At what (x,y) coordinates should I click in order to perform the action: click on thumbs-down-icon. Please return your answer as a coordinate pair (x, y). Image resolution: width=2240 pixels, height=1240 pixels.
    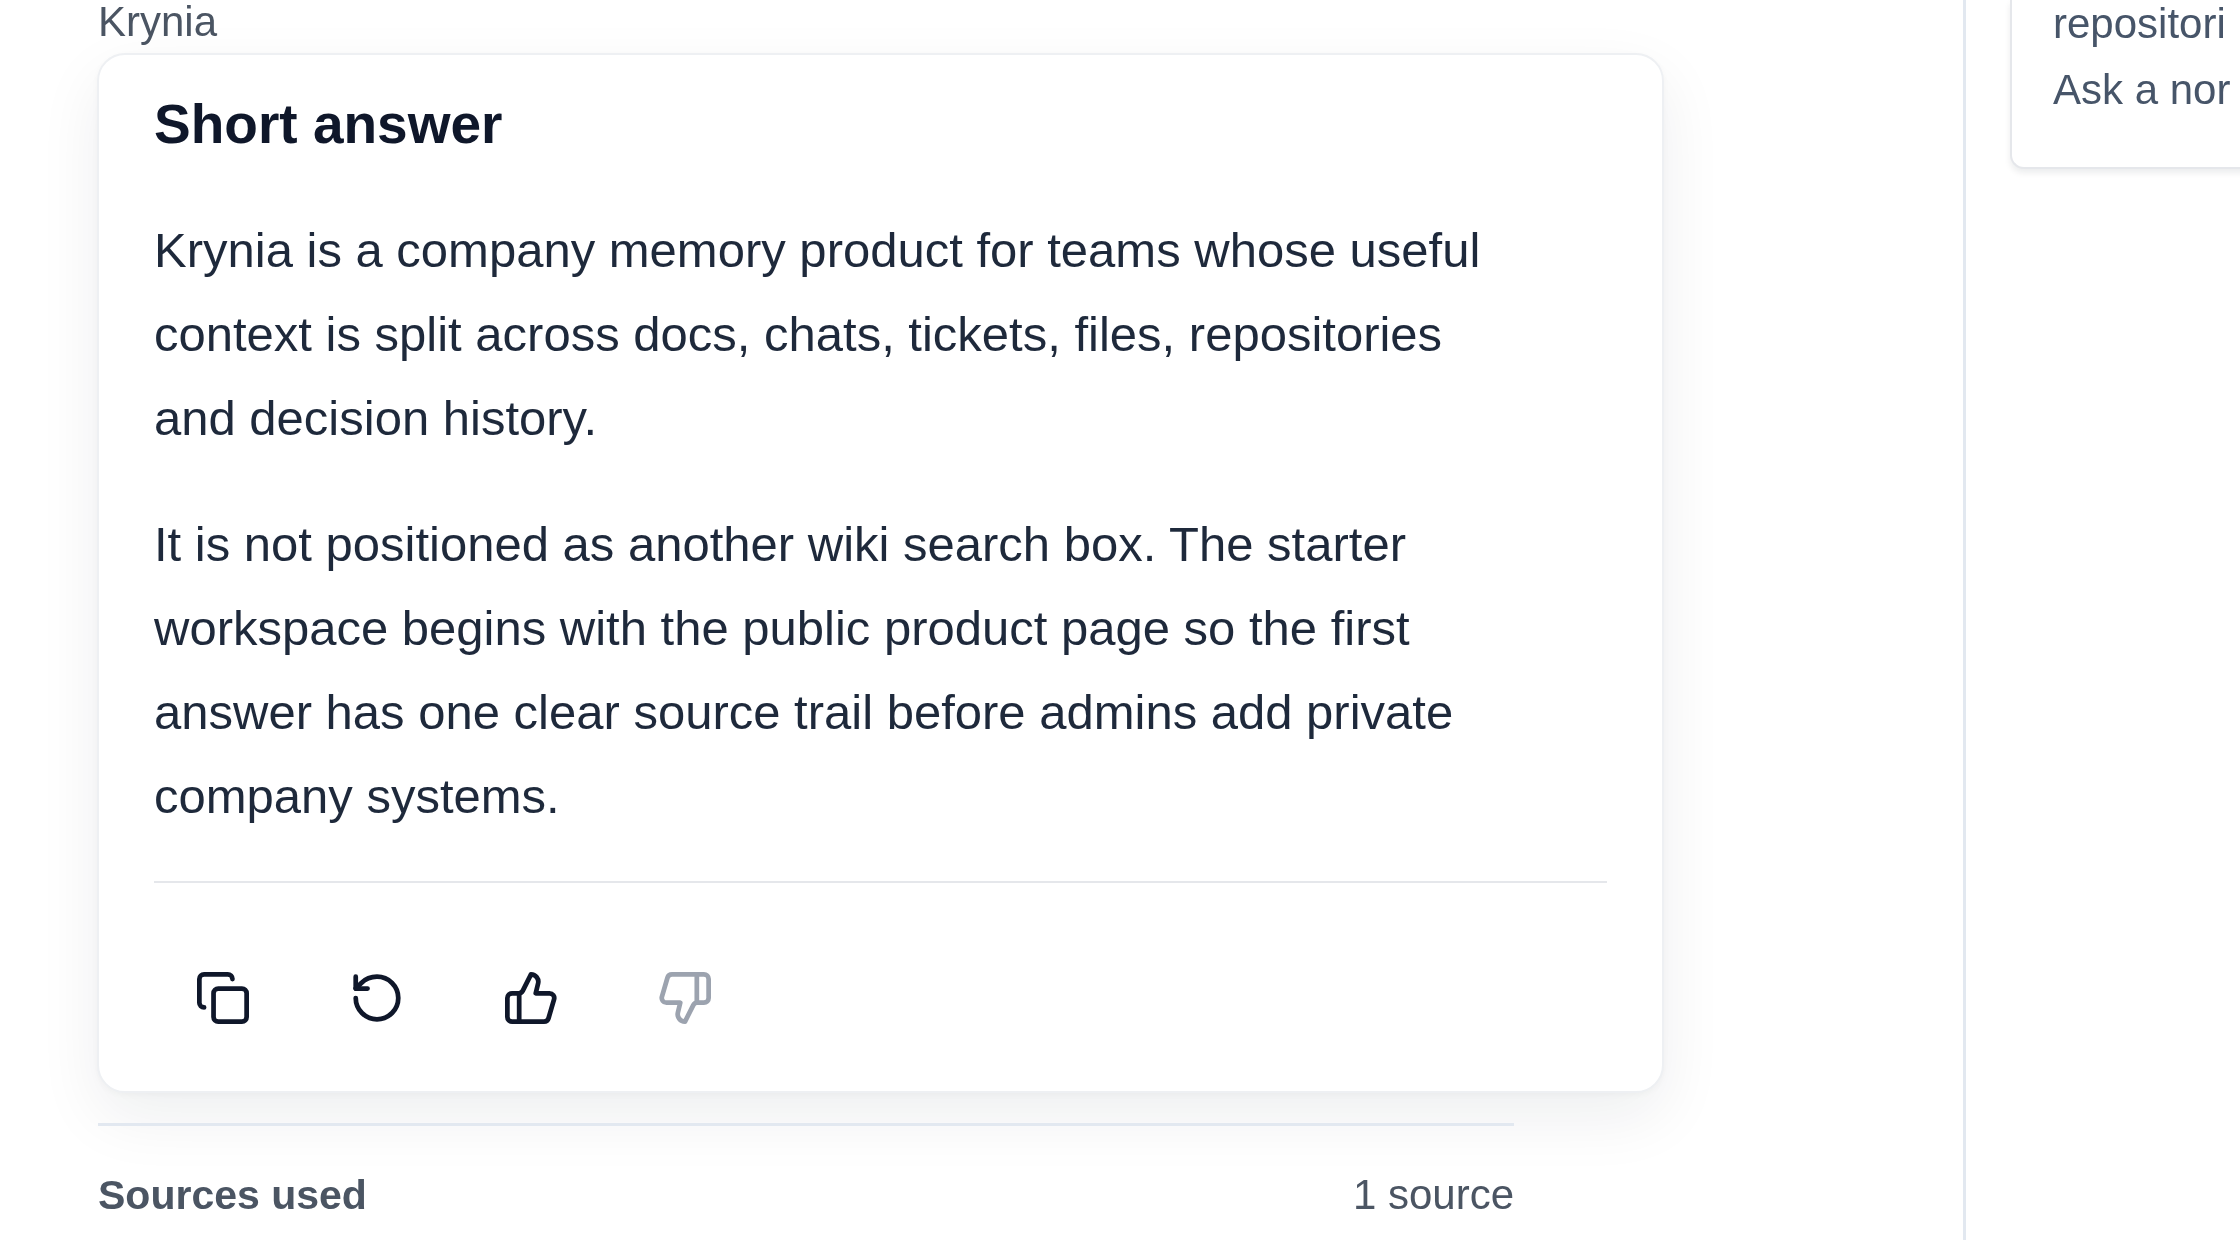
    Looking at the image, I should click on (685, 998).